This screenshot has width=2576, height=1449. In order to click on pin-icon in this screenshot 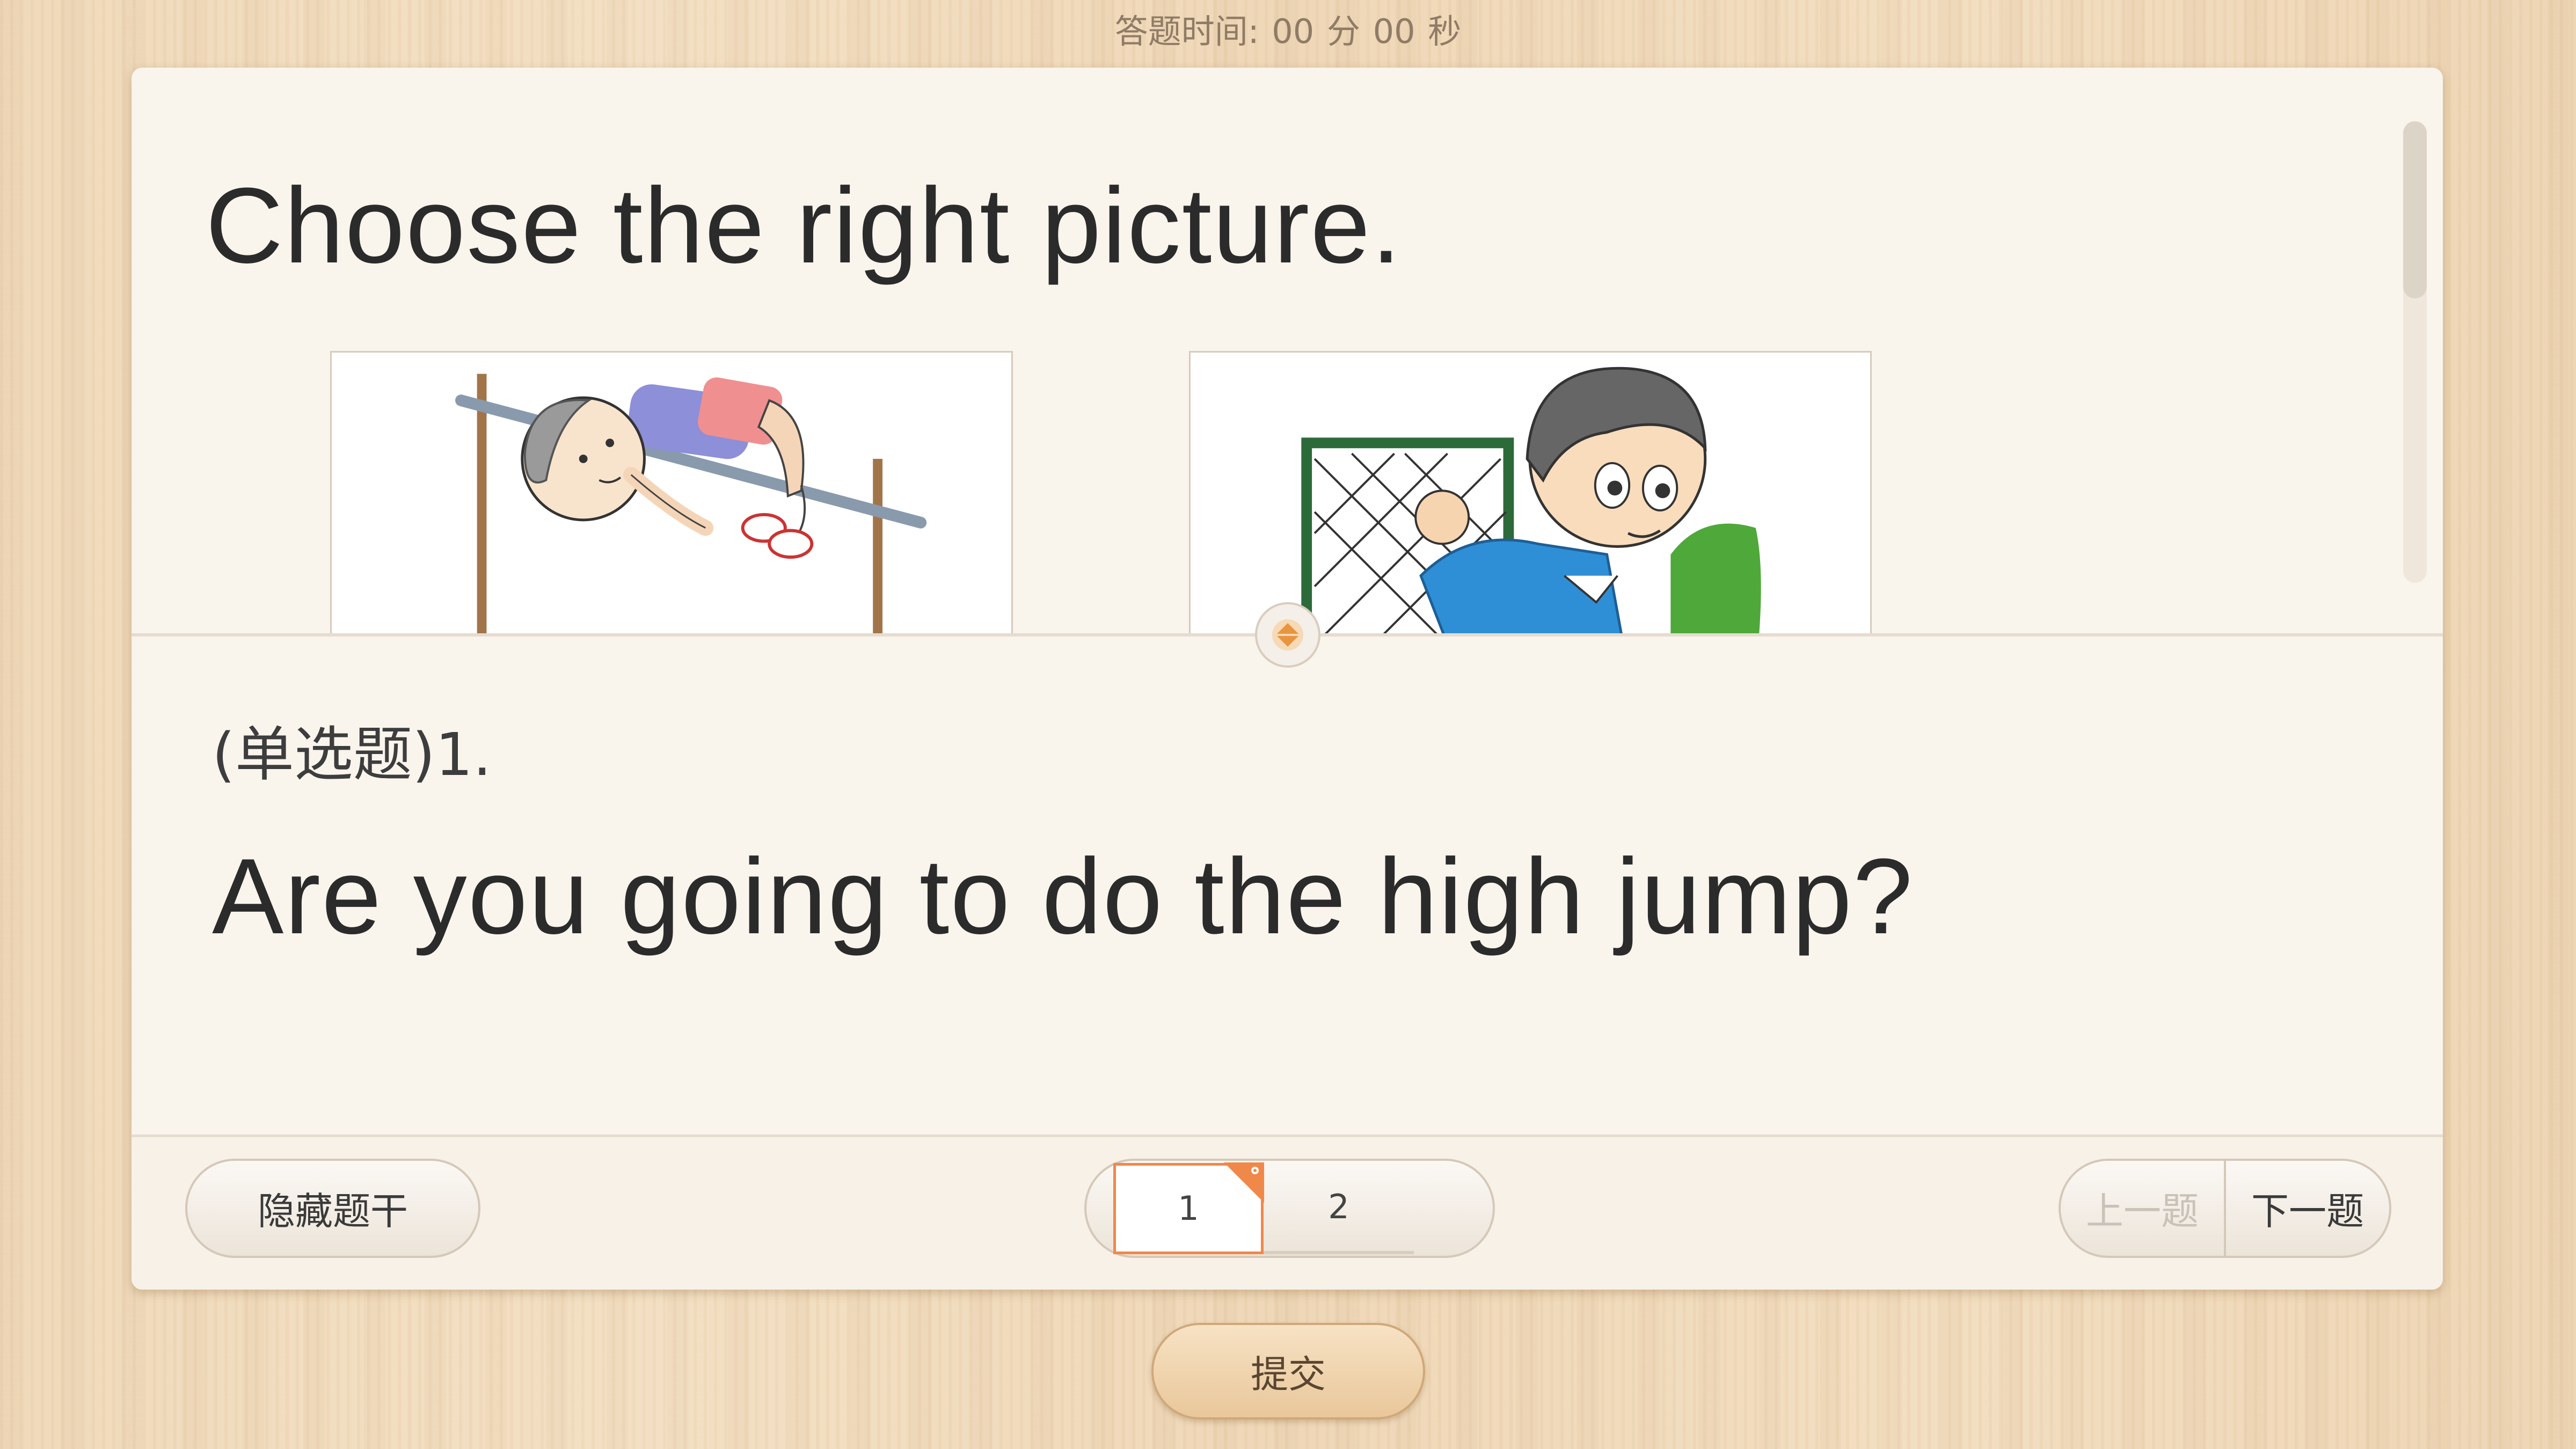, I will do `click(1255, 1170)`.